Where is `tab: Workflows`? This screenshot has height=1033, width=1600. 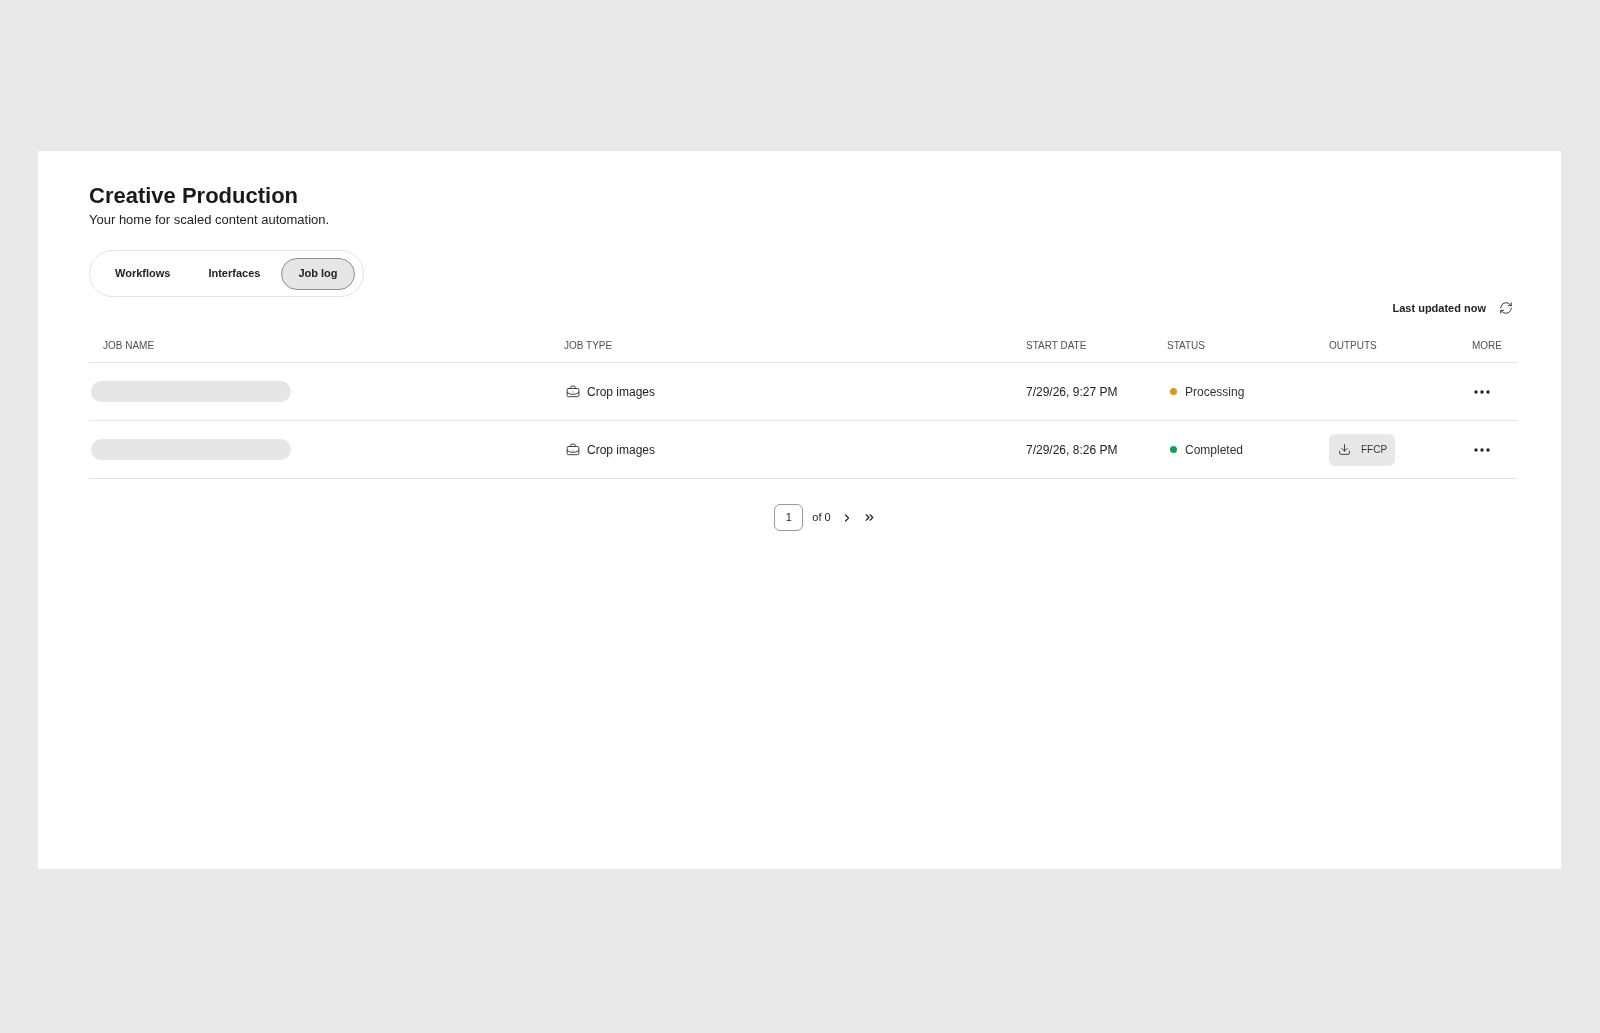
tab: Workflows is located at coordinates (143, 273).